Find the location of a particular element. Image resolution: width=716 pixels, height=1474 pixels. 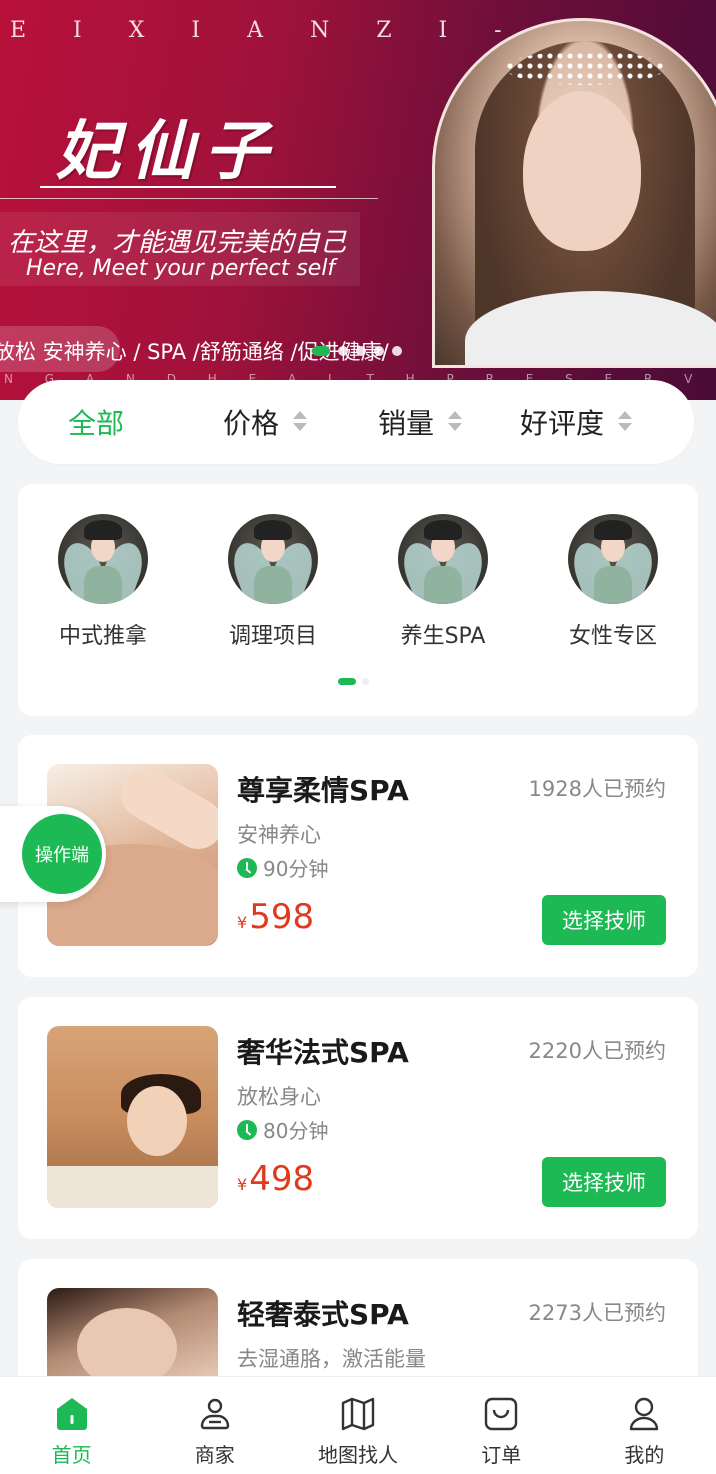

service-duration: 90分钟 is located at coordinates (282, 867).